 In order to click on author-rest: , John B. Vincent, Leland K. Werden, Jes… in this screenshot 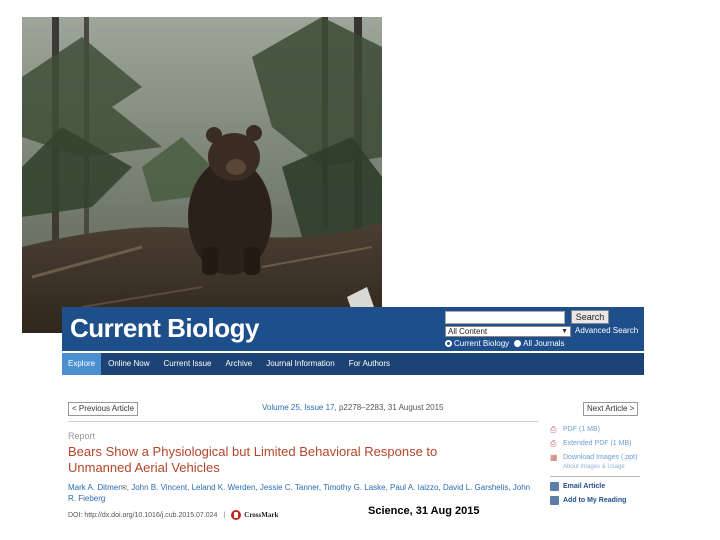, I will do `click(299, 493)`.